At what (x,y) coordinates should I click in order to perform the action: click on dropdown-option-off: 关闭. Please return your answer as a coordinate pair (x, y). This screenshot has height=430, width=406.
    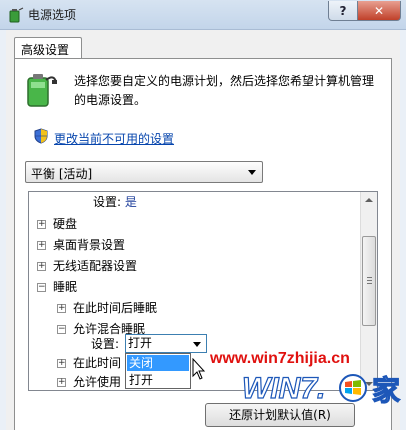
    Looking at the image, I should click on (158, 363).